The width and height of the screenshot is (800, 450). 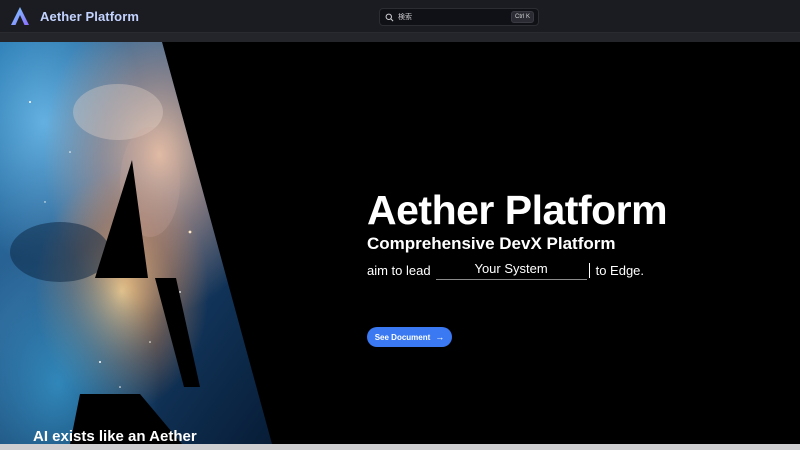 What do you see at coordinates (511, 270) in the screenshot?
I see `tagline-typed-text: Your System` at bounding box center [511, 270].